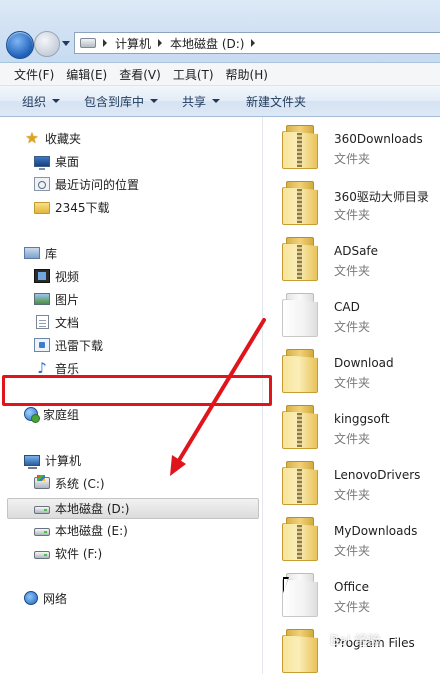 The height and width of the screenshot is (677, 440). I want to click on menu-tools: 工具(T), so click(194, 74).